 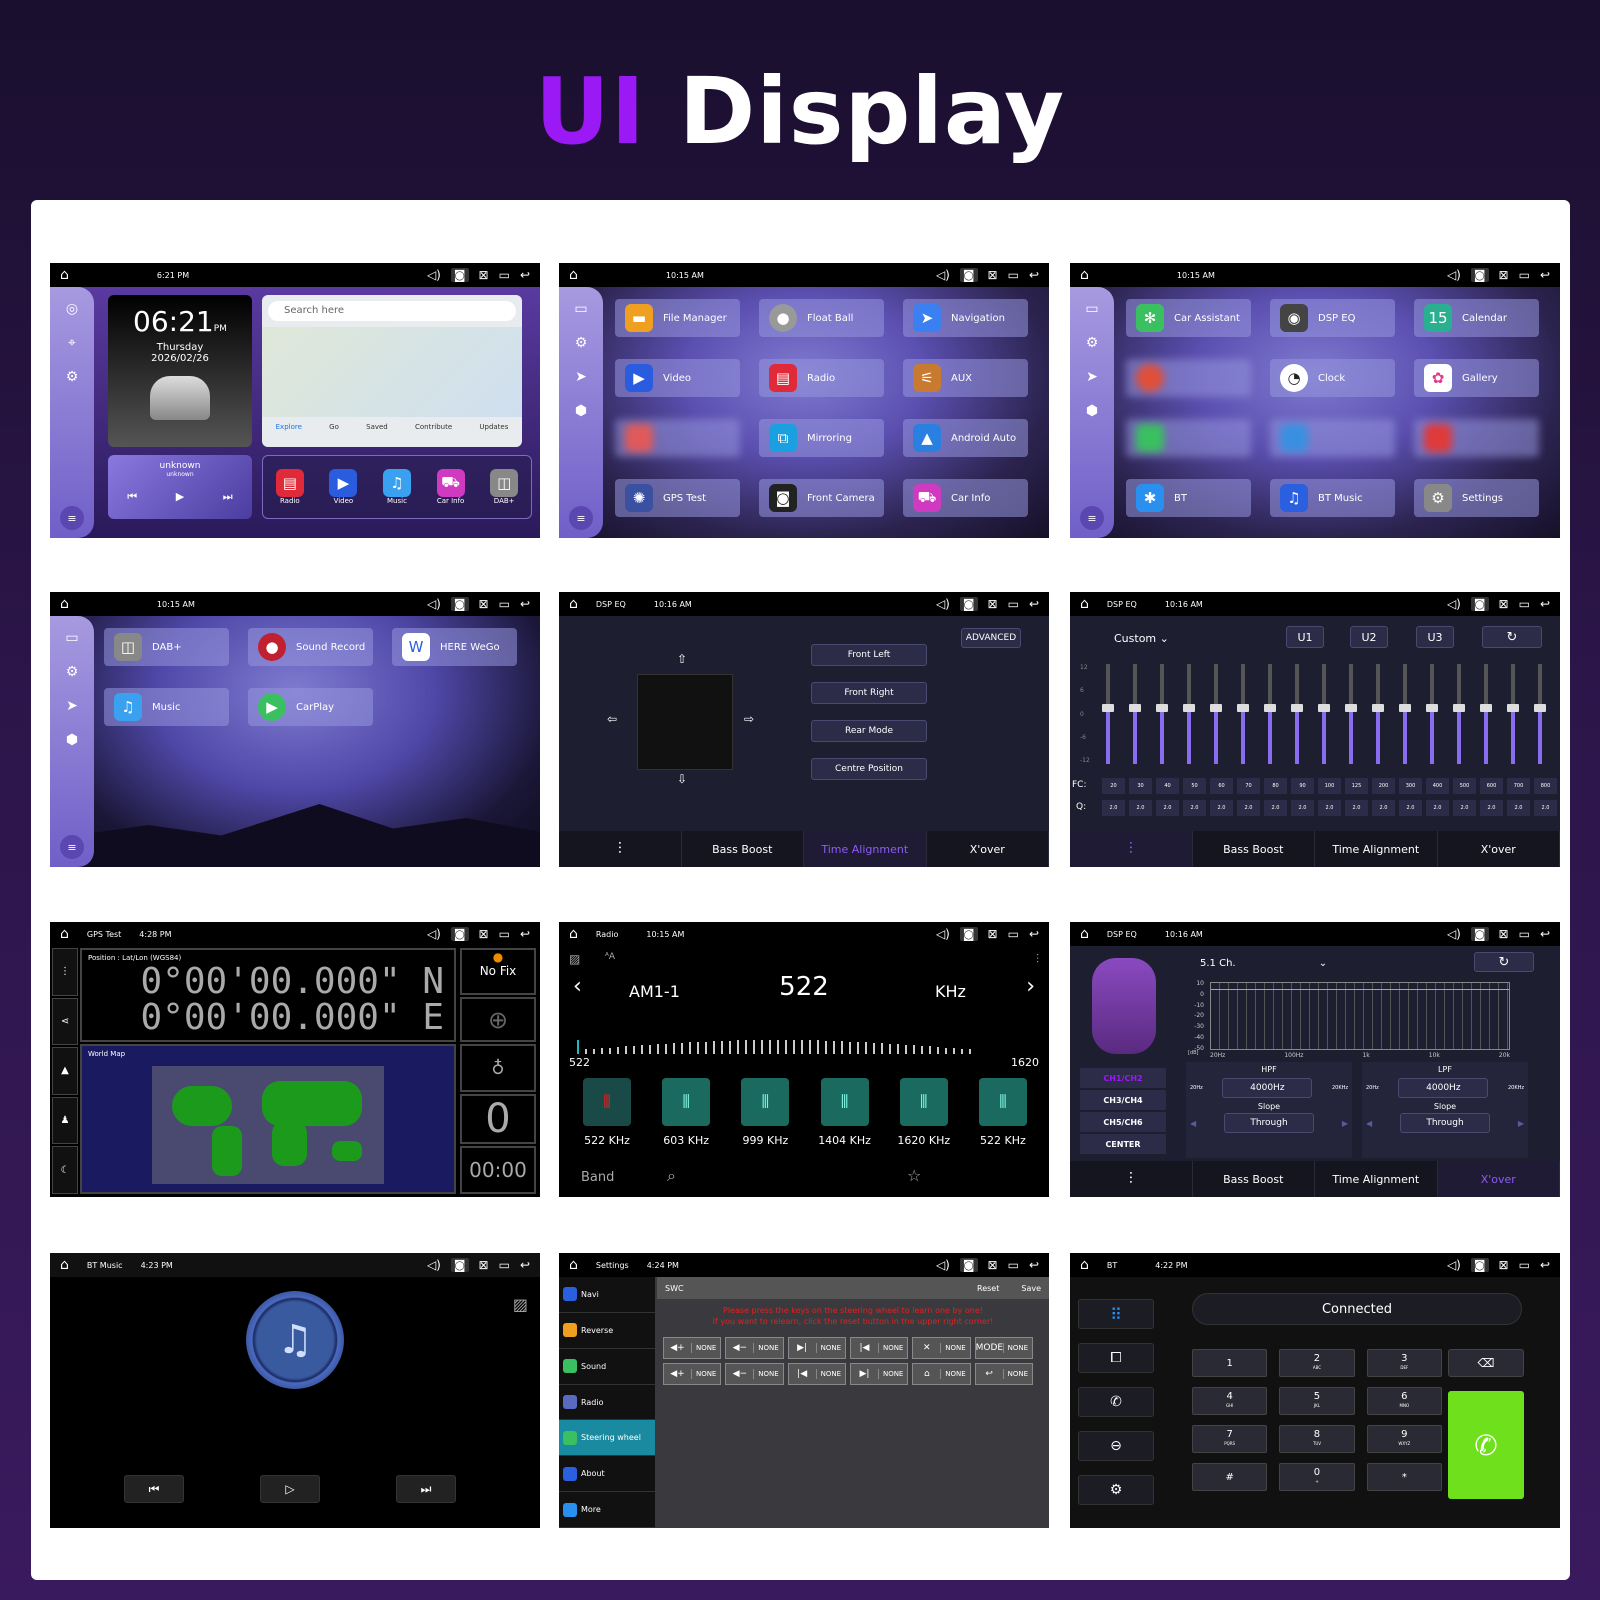 I want to click on app-car-info: ⛟ Car Info, so click(x=965, y=498).